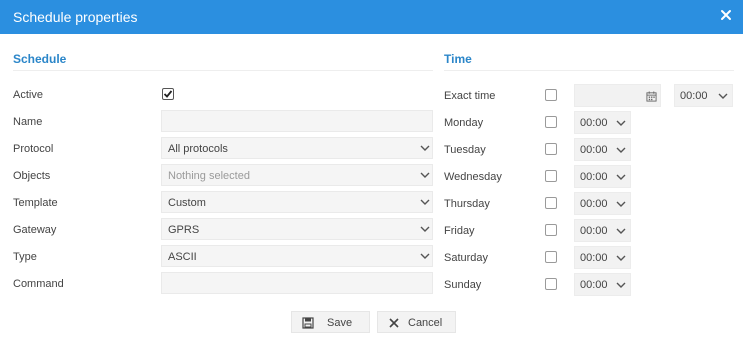 This screenshot has height=344, width=743. I want to click on type-select: ASCII, so click(297, 256).